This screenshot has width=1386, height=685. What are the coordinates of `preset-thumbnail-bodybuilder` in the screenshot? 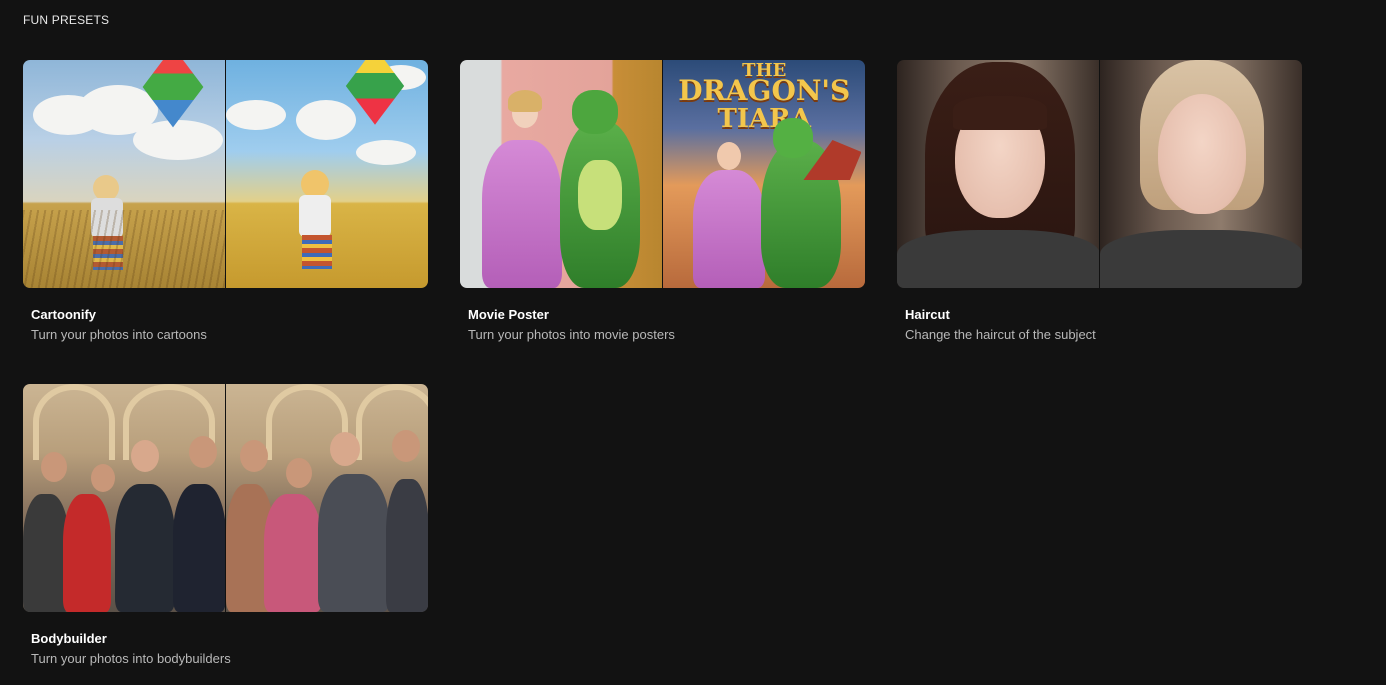 It's located at (225, 498).